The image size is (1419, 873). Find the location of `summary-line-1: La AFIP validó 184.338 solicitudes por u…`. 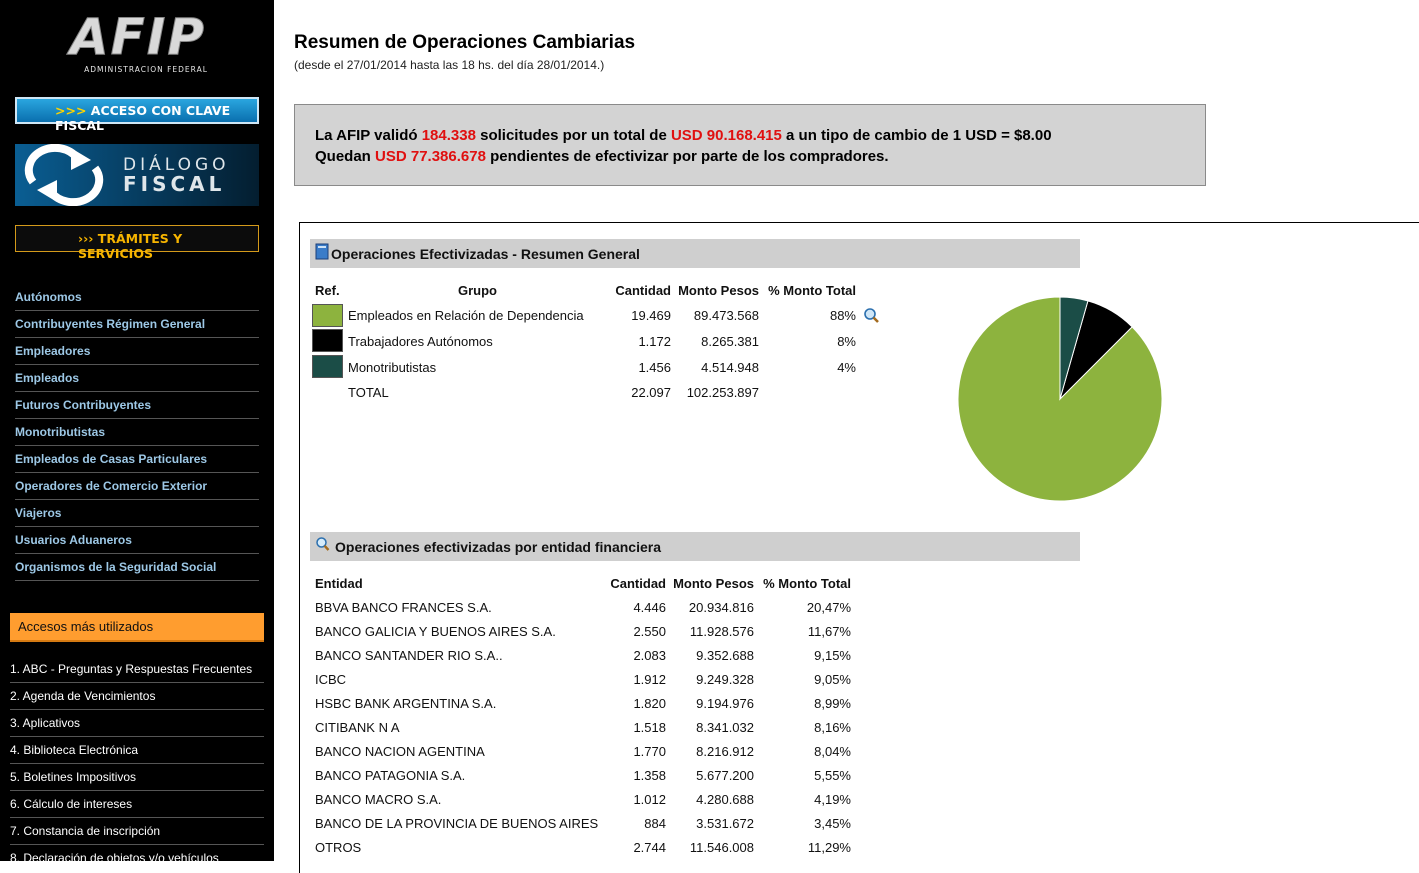

summary-line-1: La AFIP validó 184.338 solicitudes por u… is located at coordinates (760, 135).